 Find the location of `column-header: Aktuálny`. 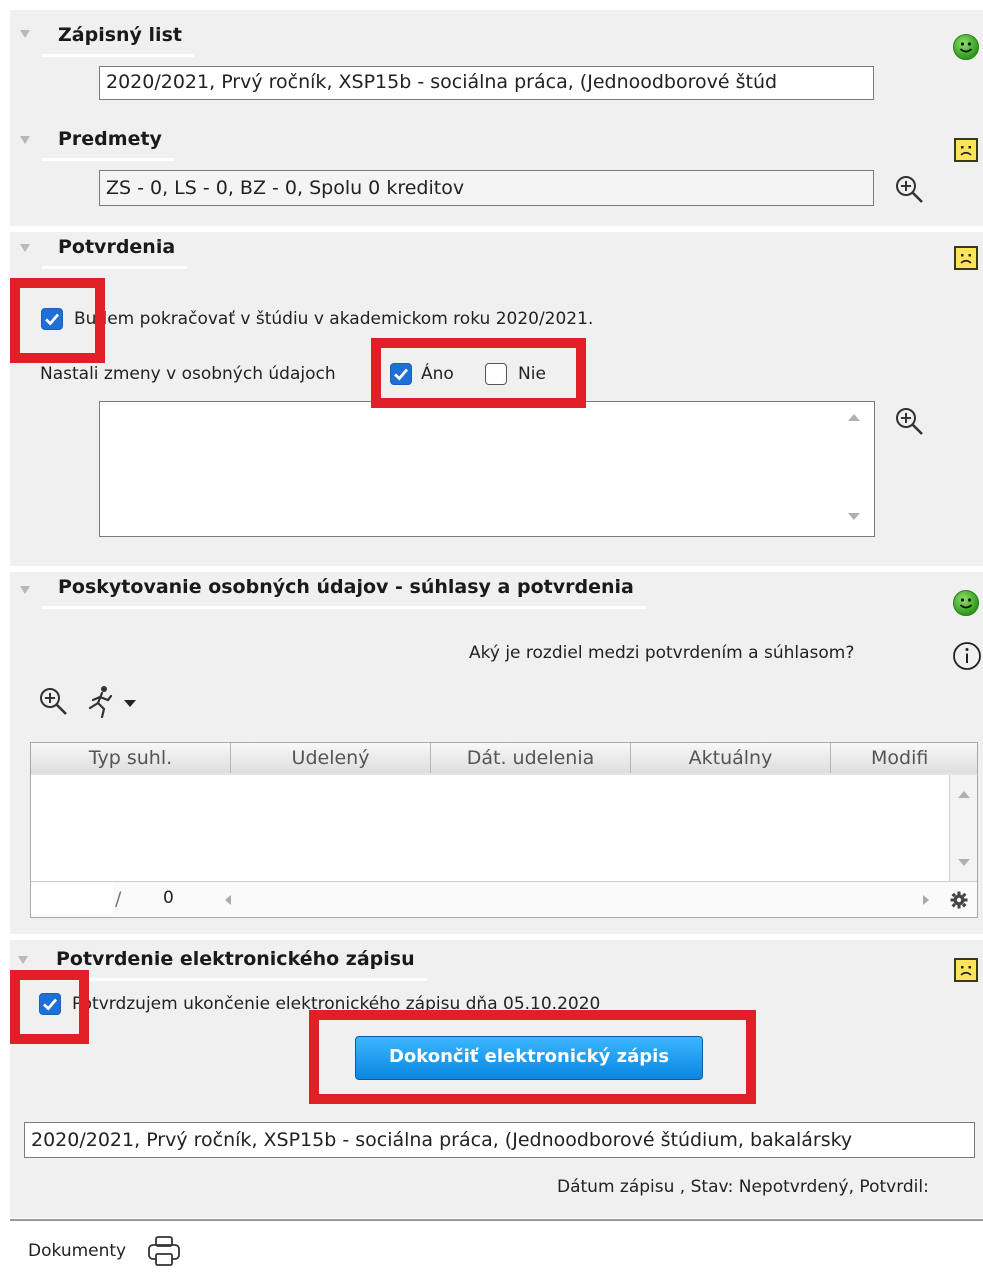

column-header: Aktuálny is located at coordinates (731, 758).